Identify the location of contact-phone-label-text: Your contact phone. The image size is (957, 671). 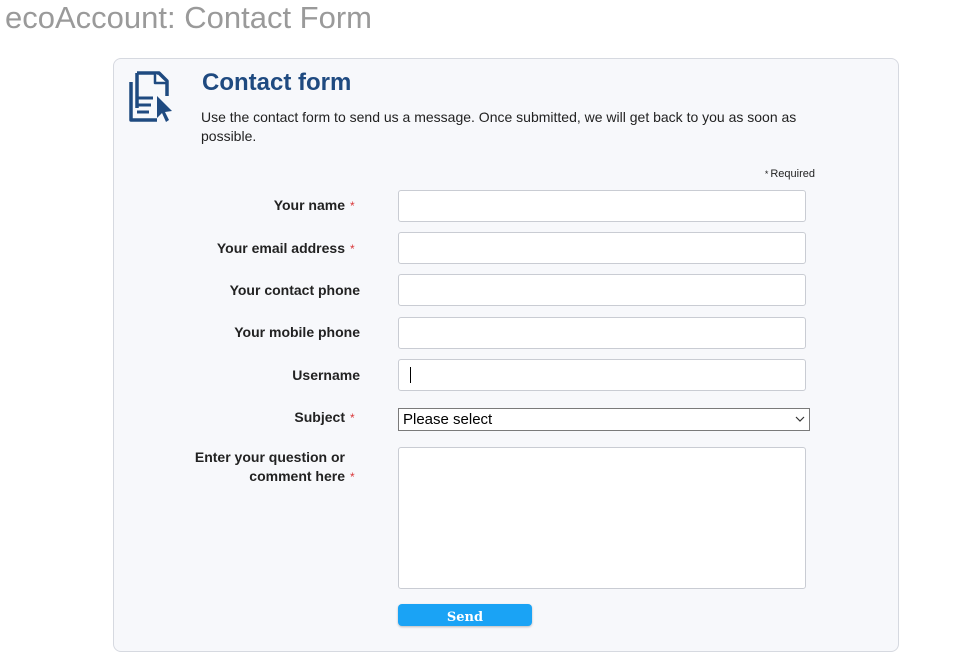
(294, 290).